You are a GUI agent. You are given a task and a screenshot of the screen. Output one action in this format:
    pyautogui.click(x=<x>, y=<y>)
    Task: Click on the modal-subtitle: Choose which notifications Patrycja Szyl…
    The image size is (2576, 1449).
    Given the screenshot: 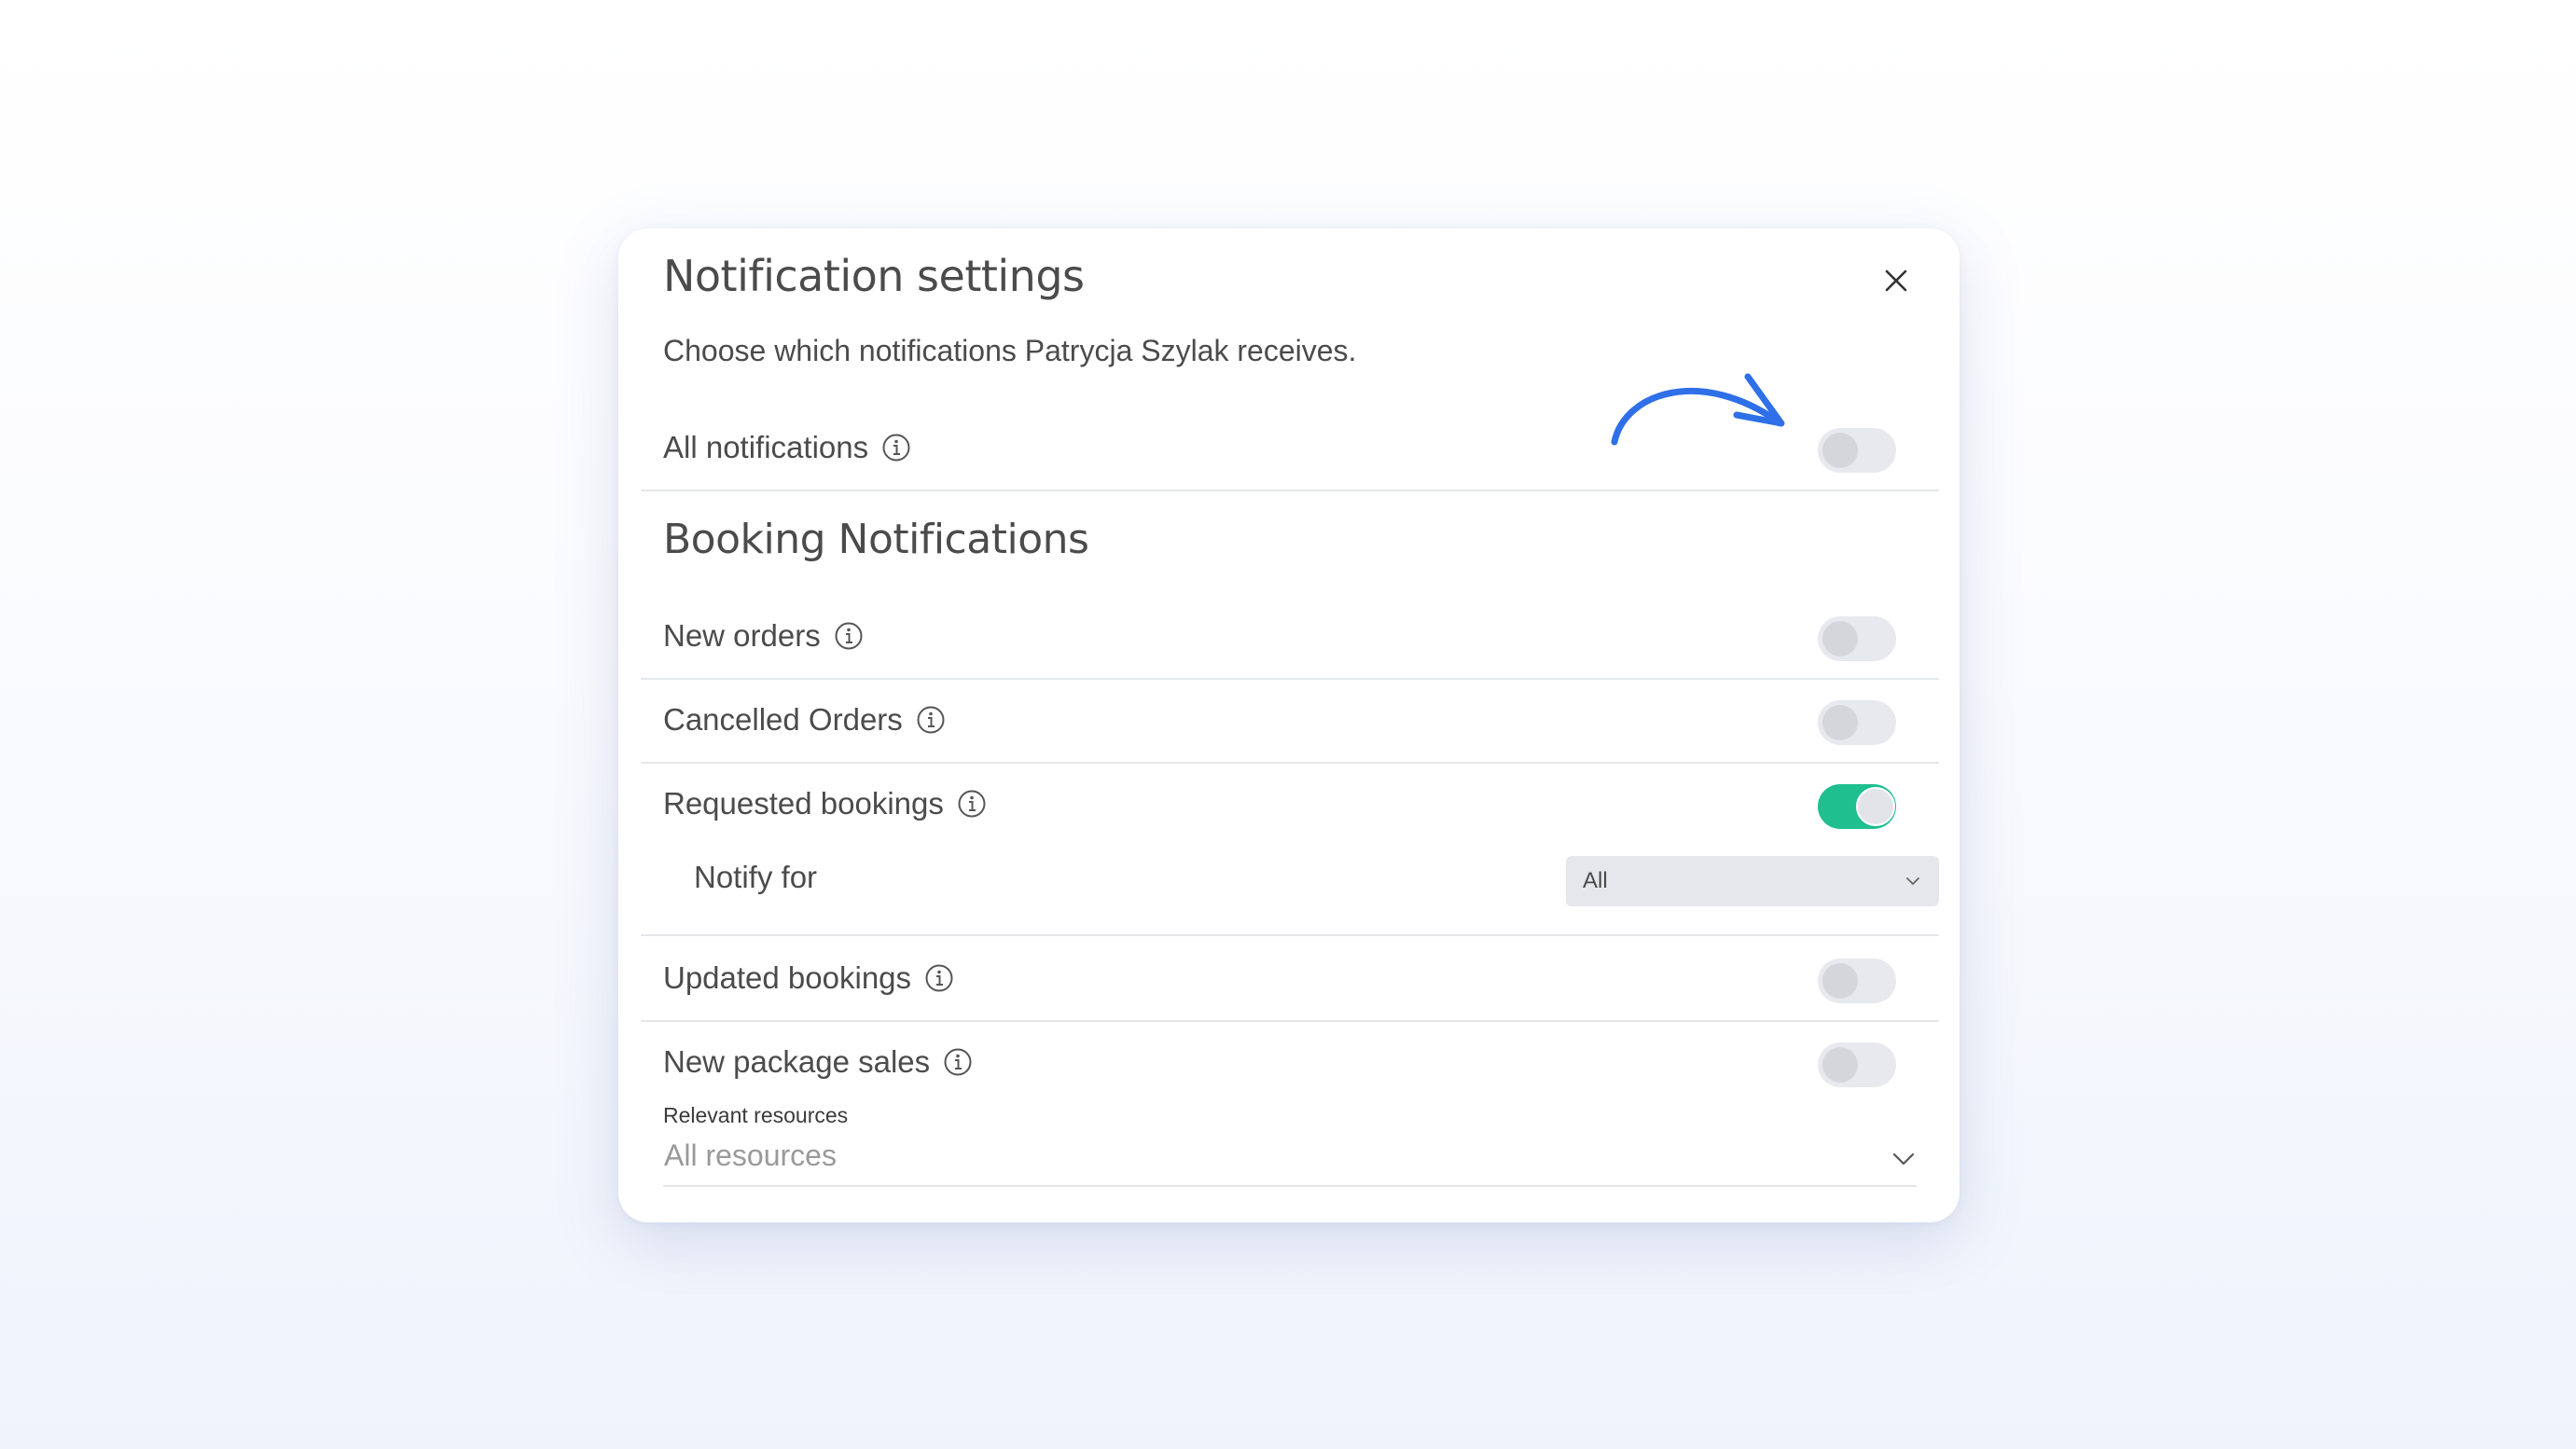 What is the action you would take?
    pyautogui.click(x=1010, y=351)
    